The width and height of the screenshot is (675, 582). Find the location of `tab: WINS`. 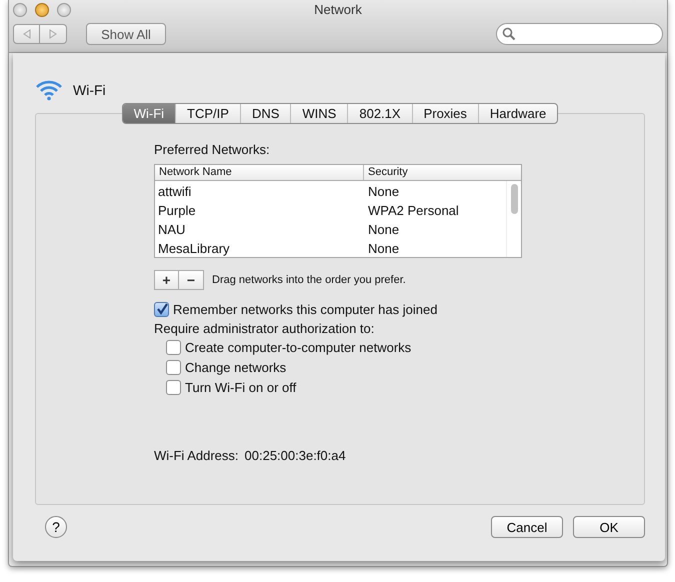

tab: WINS is located at coordinates (319, 113).